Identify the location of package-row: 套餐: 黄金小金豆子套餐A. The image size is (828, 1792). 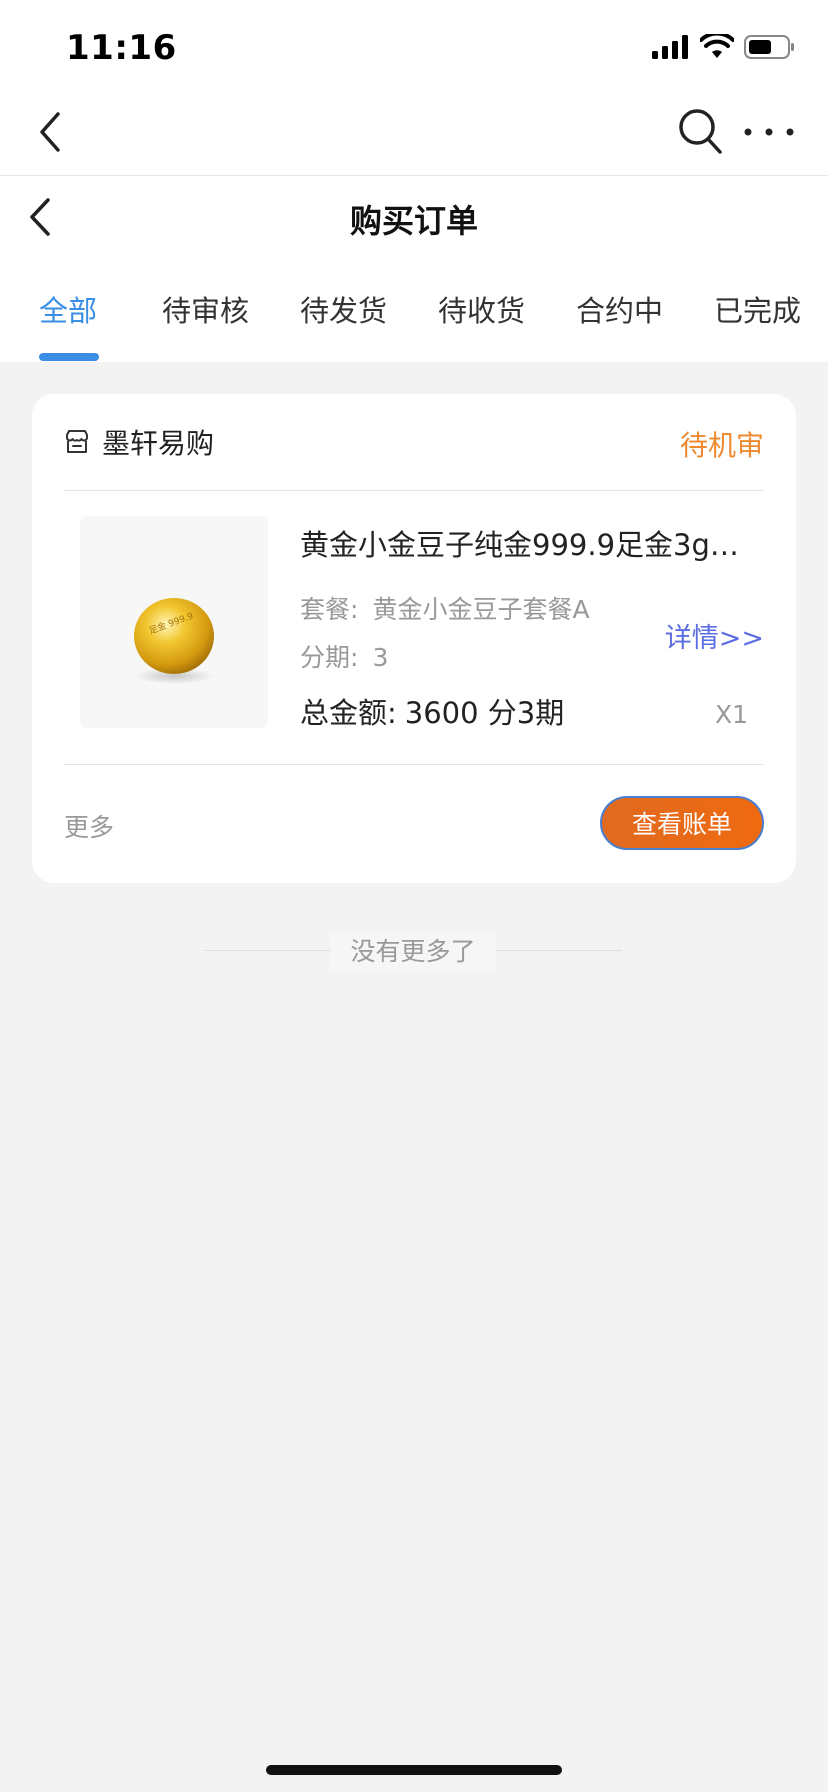
(445, 608).